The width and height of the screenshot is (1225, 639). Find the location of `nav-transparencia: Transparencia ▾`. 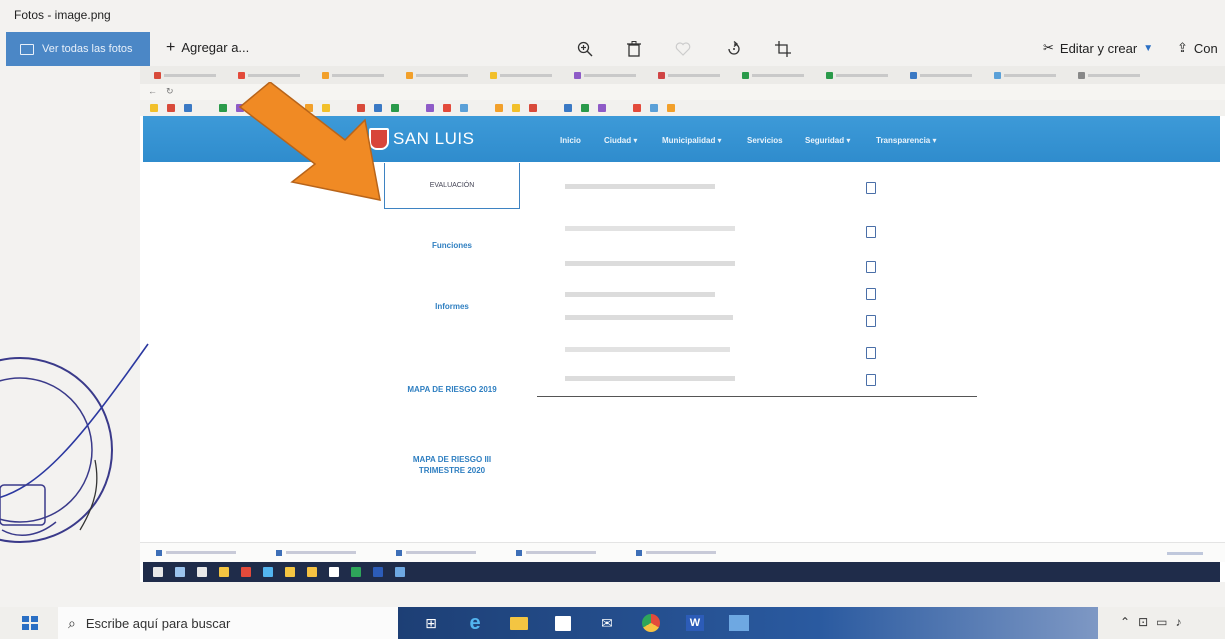

nav-transparencia: Transparencia ▾ is located at coordinates (906, 140).